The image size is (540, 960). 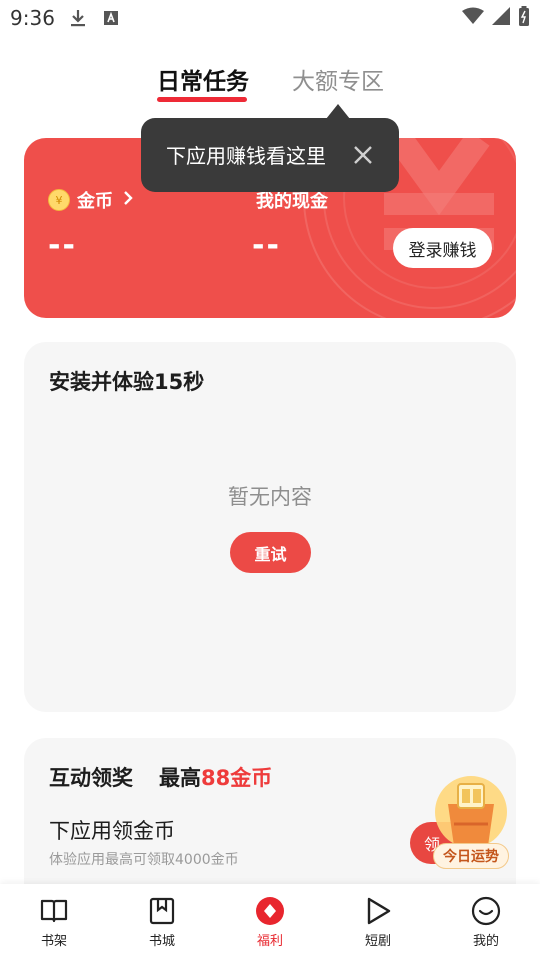 What do you see at coordinates (162, 911) in the screenshot?
I see `bookmark-book-icon` at bounding box center [162, 911].